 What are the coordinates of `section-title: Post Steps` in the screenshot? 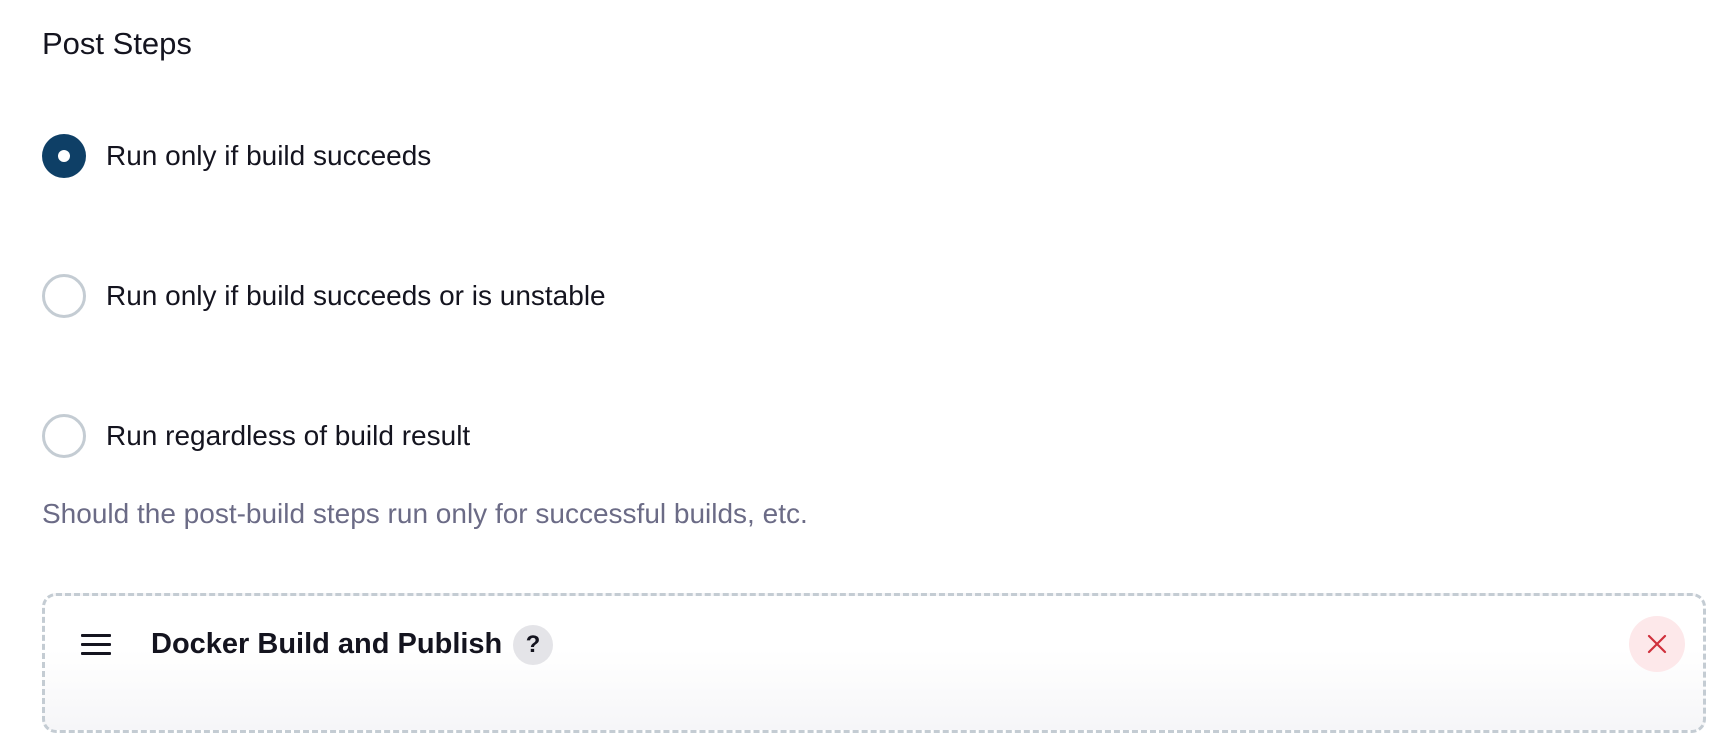 It's located at (117, 43).